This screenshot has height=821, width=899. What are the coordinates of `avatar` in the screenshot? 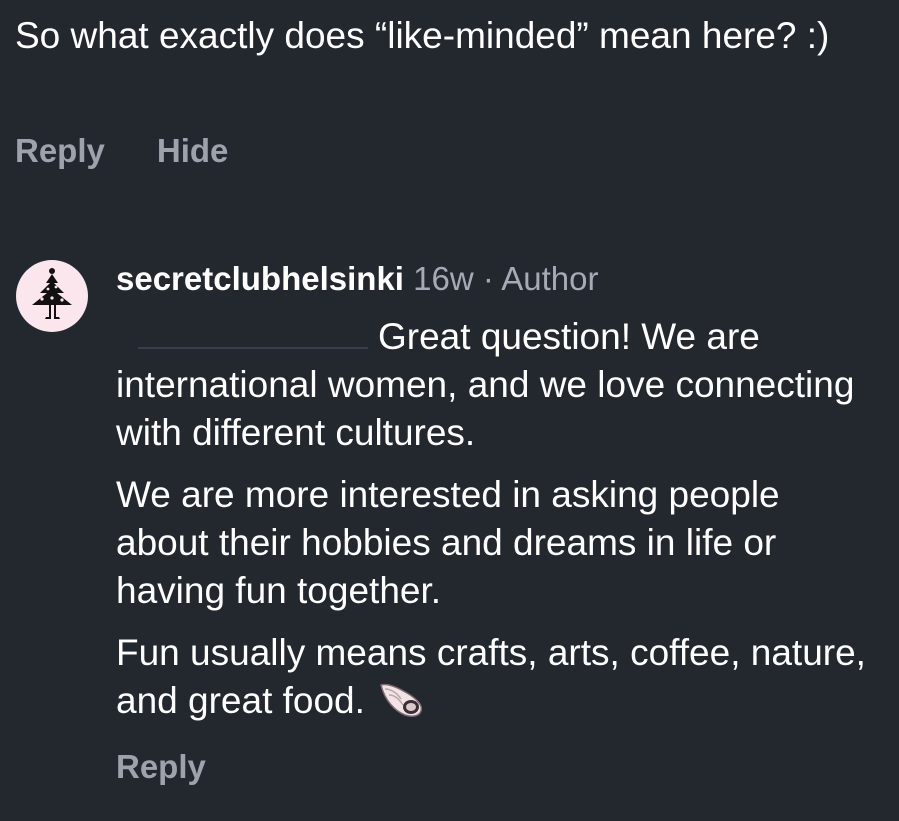 It's located at (52, 296).